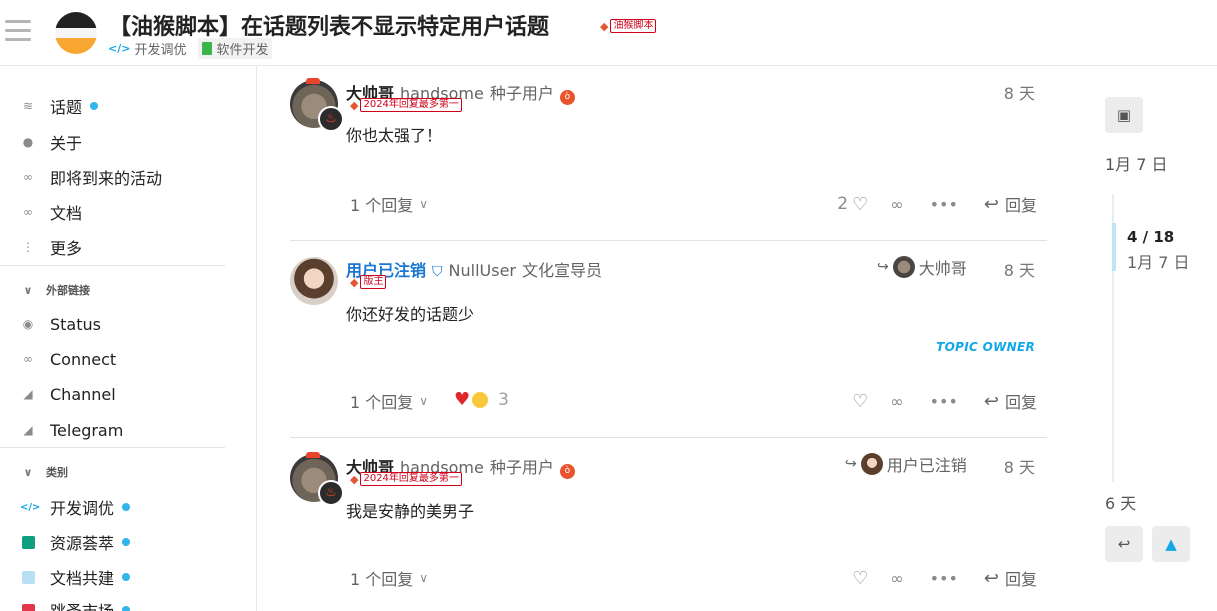  What do you see at coordinates (51, 142) in the screenshot?
I see `sidebar-item-about: ● 关于` at bounding box center [51, 142].